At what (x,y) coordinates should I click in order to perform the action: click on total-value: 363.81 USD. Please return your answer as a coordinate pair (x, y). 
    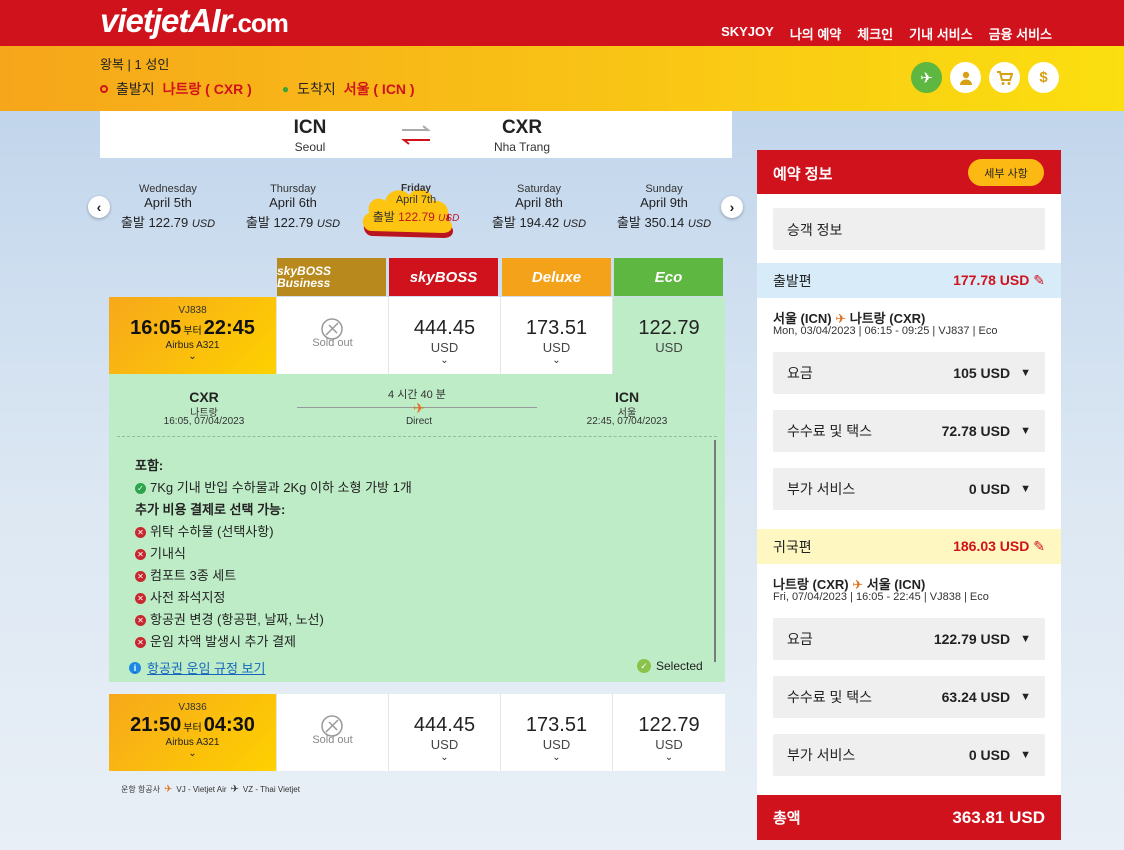
    Looking at the image, I should click on (998, 817).